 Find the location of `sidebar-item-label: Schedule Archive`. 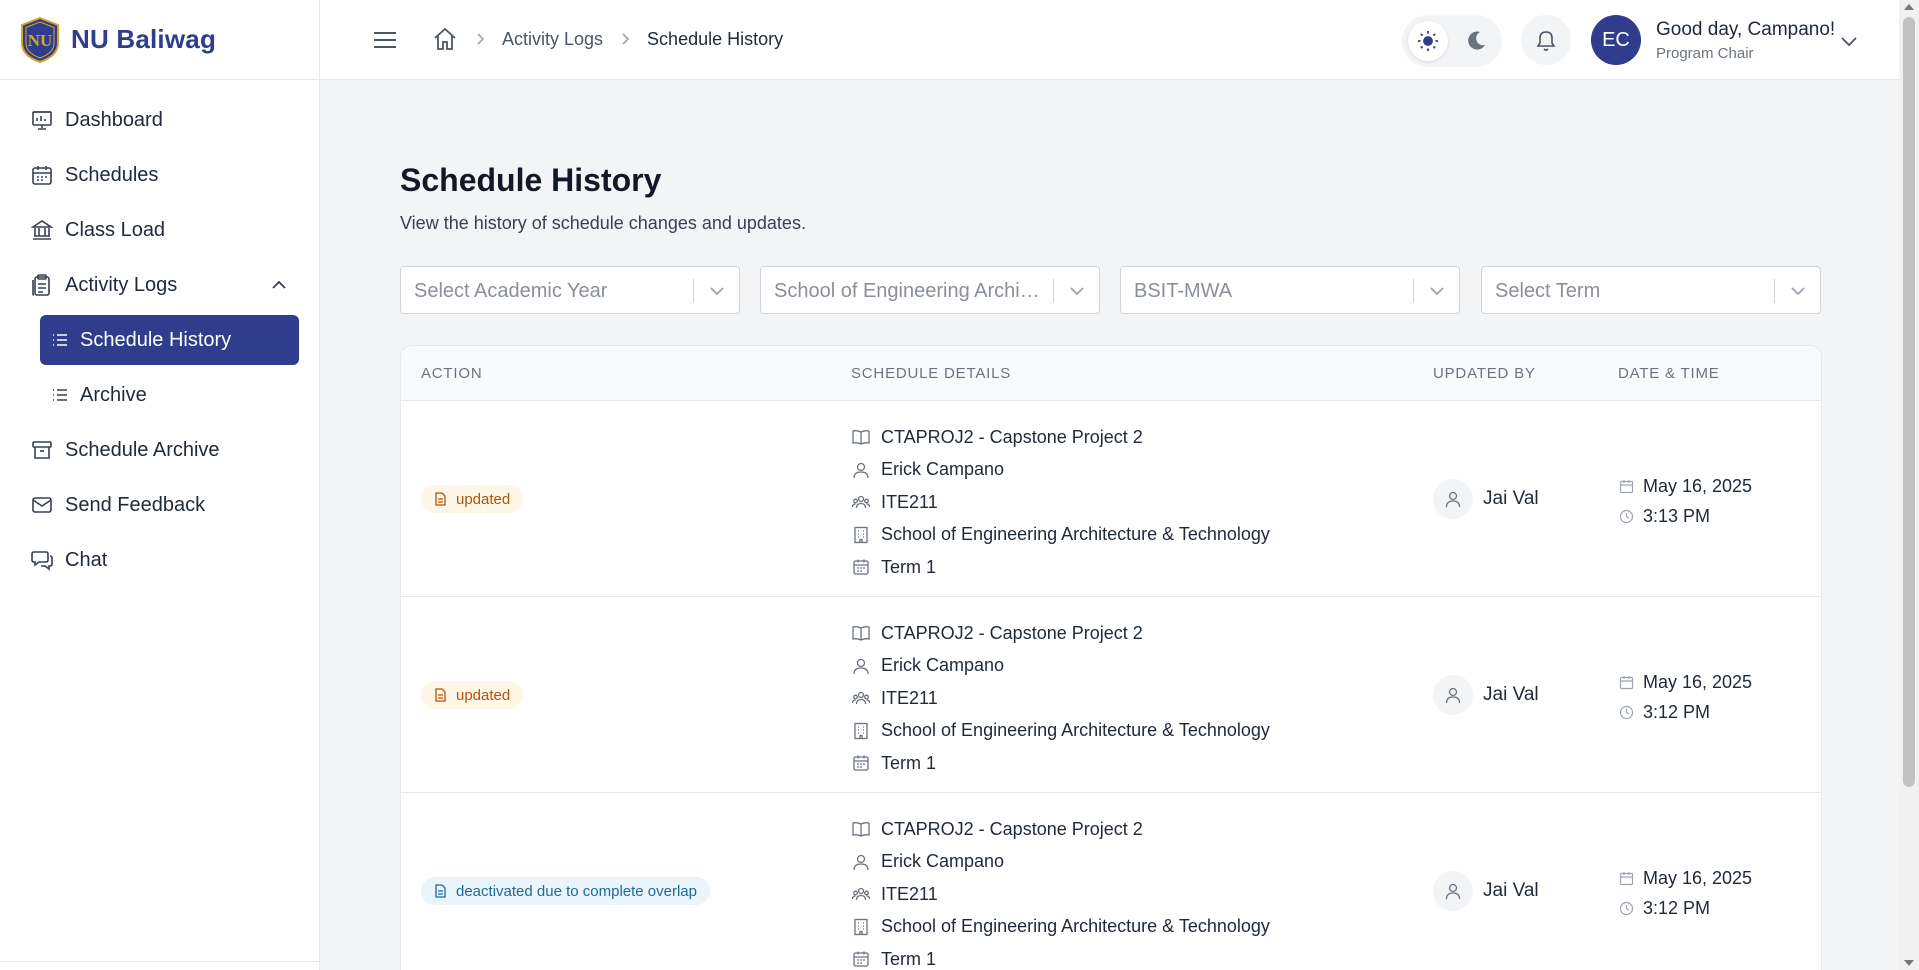

sidebar-item-label: Schedule Archive is located at coordinates (142, 449).